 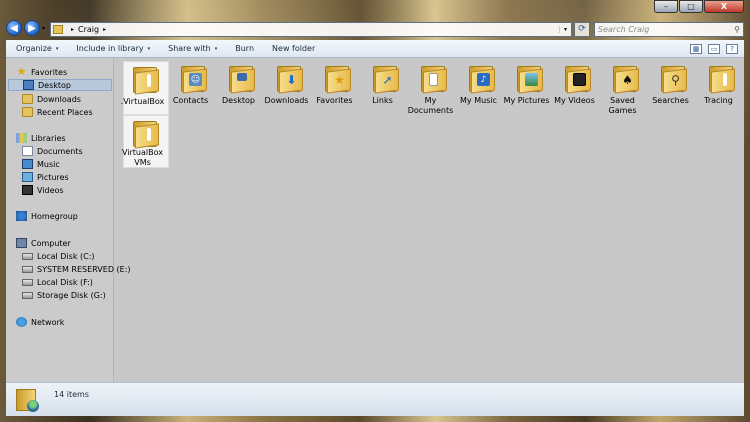 I want to click on share-label: Share with, so click(x=189, y=48).